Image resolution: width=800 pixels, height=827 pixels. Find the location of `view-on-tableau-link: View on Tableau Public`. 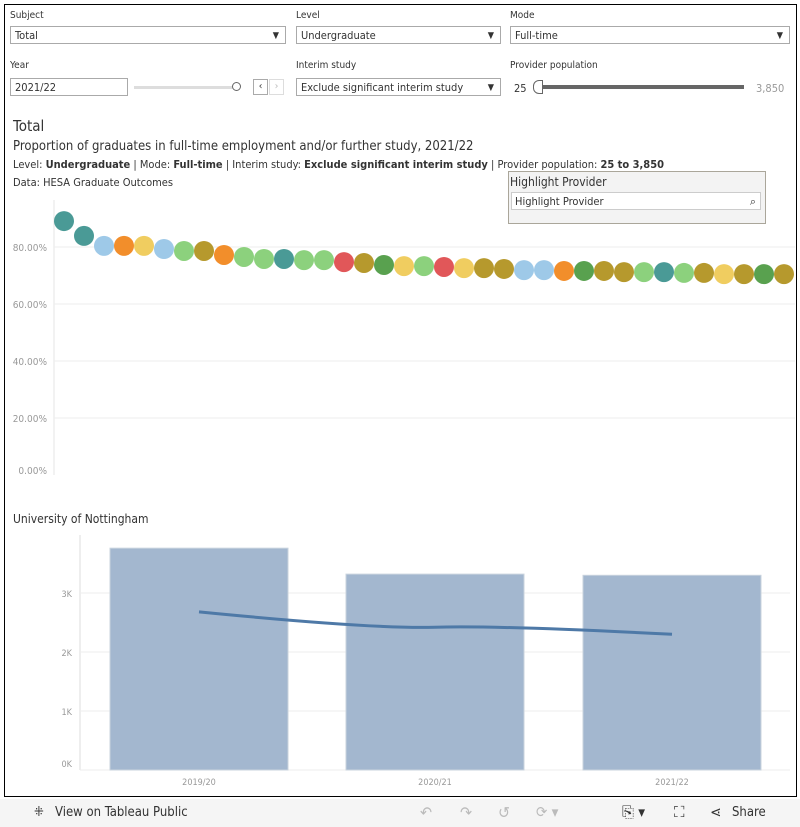

view-on-tableau-link: View on Tableau Public is located at coordinates (121, 812).